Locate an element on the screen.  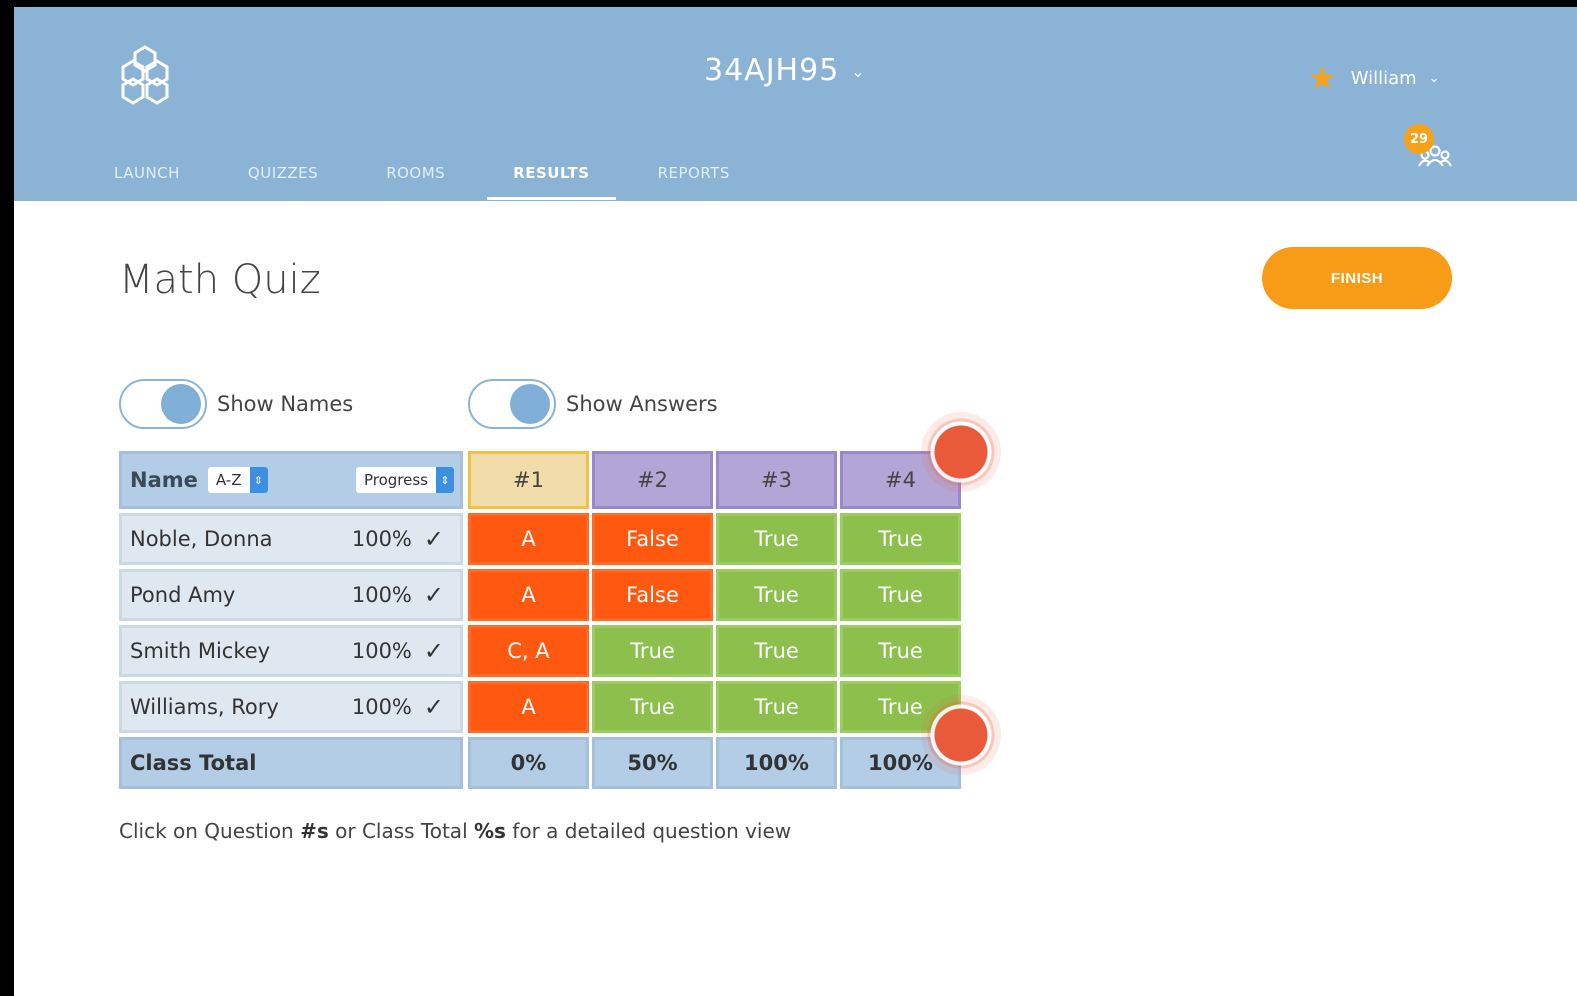
show-answers-label: Show Answers is located at coordinates (642, 404).